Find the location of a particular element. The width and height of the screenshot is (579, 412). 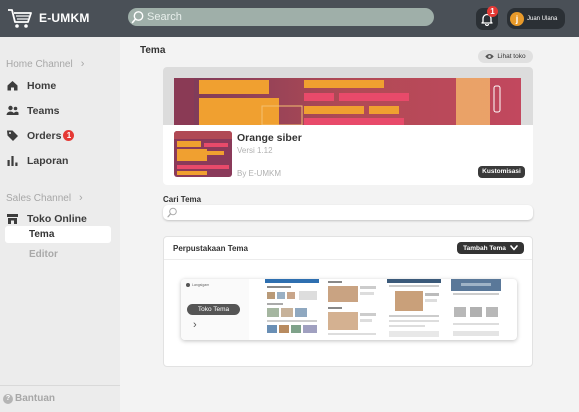

theme-hero-preview is located at coordinates (347, 101).